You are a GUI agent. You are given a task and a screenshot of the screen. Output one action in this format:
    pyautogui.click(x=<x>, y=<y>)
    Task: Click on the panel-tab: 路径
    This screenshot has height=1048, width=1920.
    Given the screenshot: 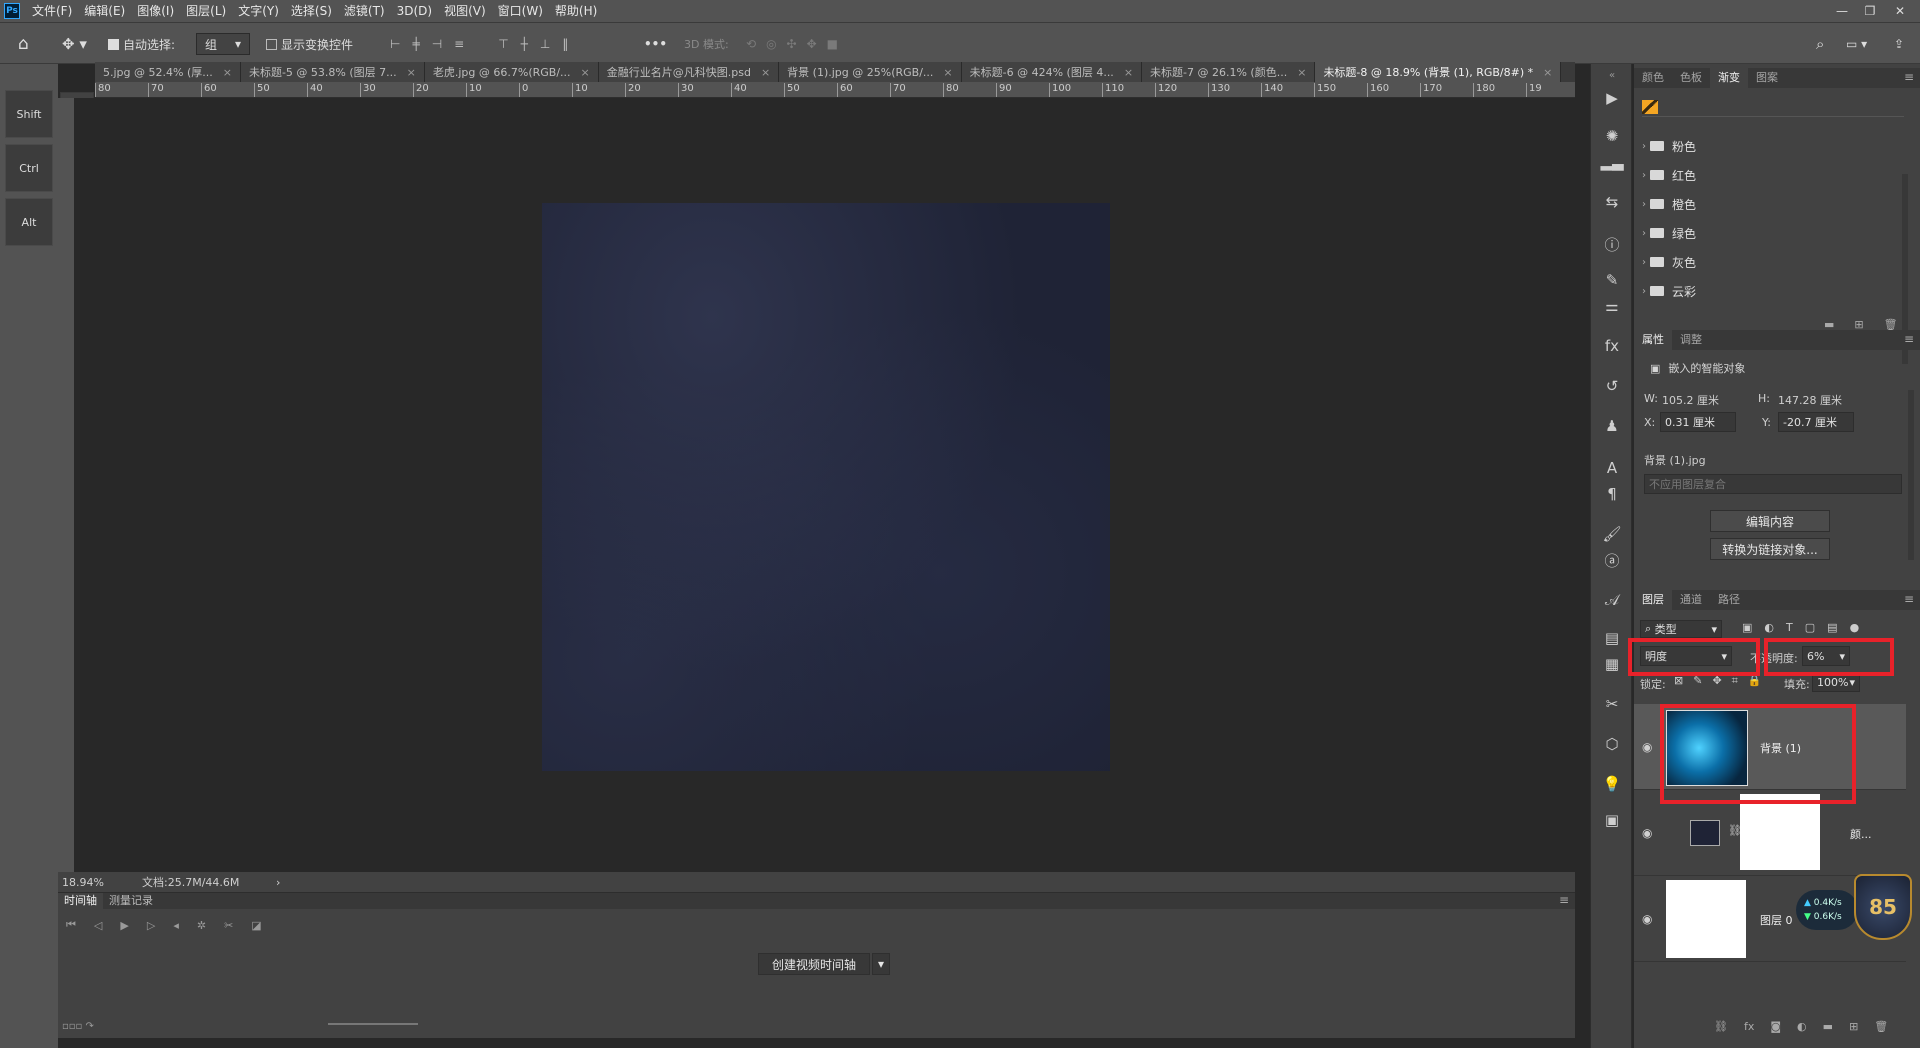 What is the action you would take?
    pyautogui.click(x=1729, y=600)
    